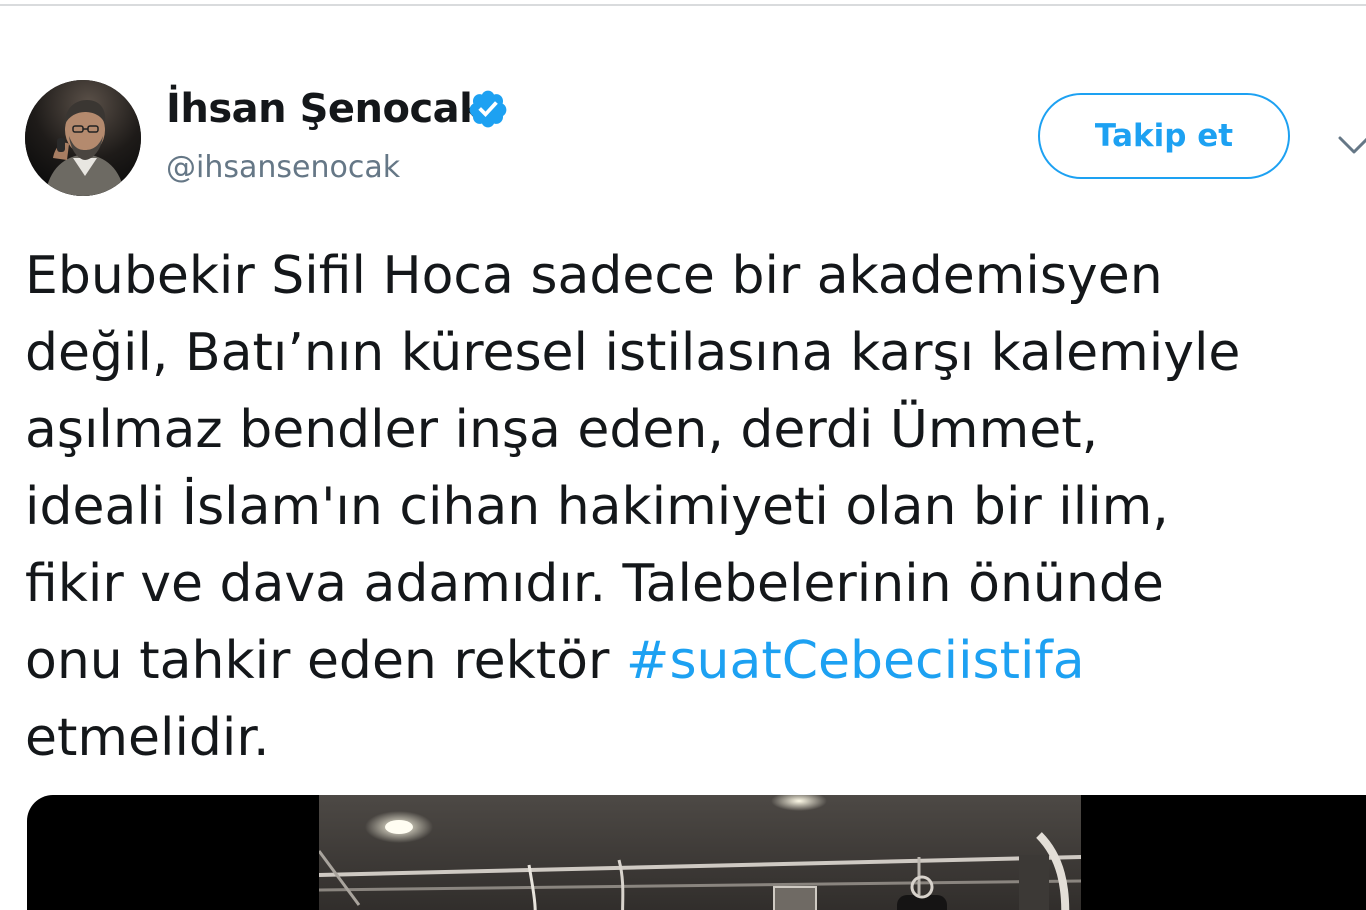 This screenshot has width=1366, height=910. Describe the element at coordinates (1164, 136) in the screenshot. I see `follow-button: Takip et` at that location.